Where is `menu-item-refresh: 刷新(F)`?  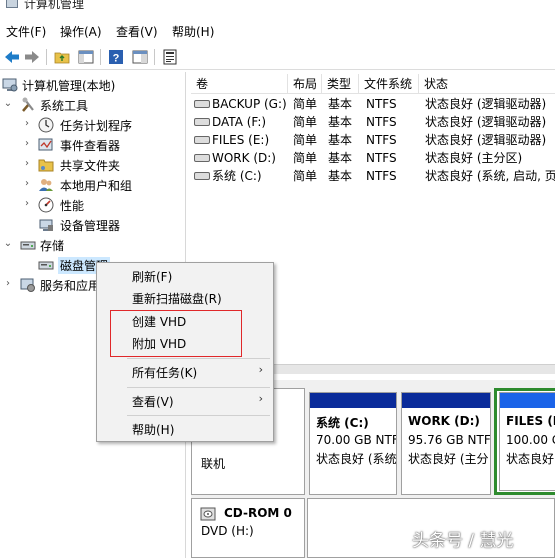 menu-item-refresh: 刷新(F) is located at coordinates (152, 276).